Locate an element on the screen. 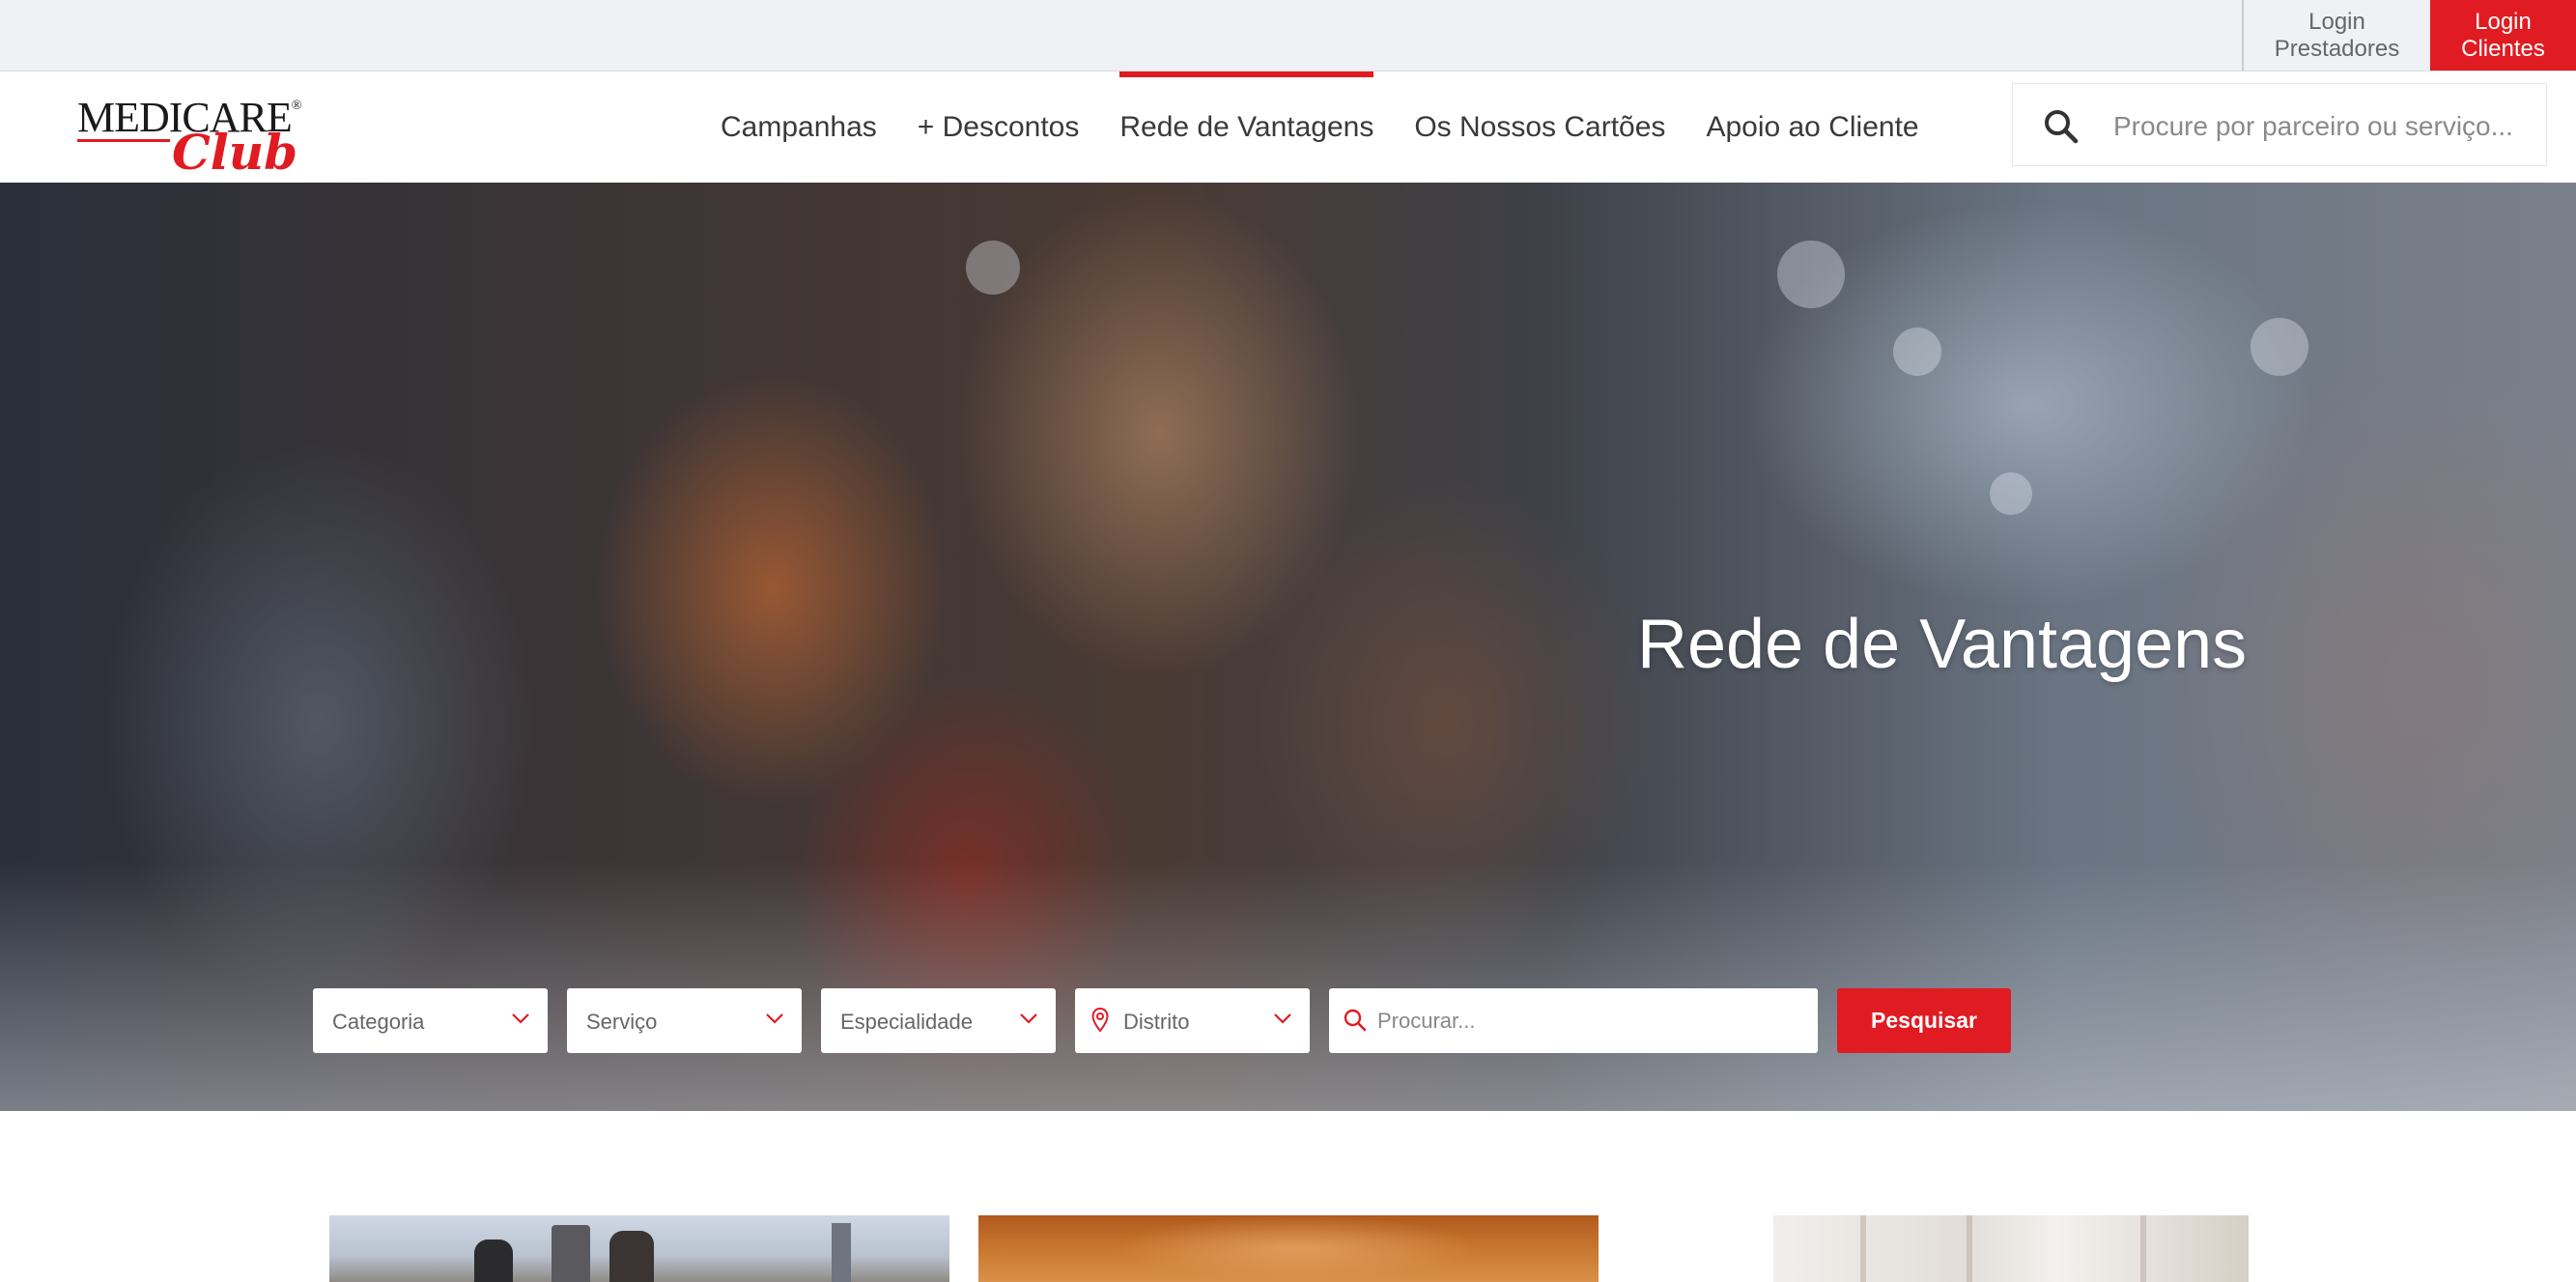  nav-item-campanhas: Campanhas is located at coordinates (798, 127).